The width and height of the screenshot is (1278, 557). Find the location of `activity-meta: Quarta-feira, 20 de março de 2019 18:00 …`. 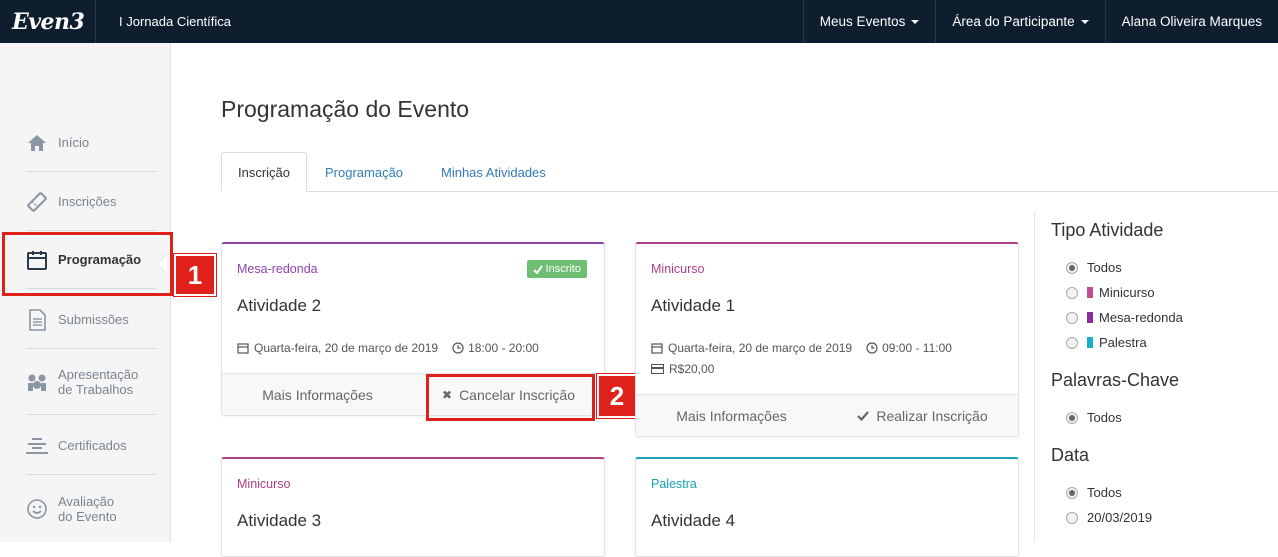

activity-meta: Quarta-feira, 20 de março de 2019 18:00 … is located at coordinates (388, 348).